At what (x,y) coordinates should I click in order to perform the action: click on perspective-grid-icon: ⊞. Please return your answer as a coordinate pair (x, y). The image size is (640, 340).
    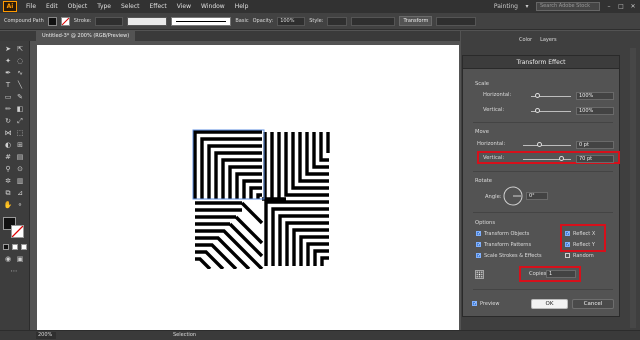
    Looking at the image, I should click on (20, 145).